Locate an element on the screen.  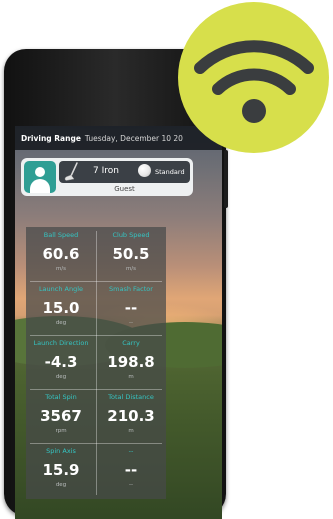
stat-value: 60.6 is located at coordinates (61, 254).